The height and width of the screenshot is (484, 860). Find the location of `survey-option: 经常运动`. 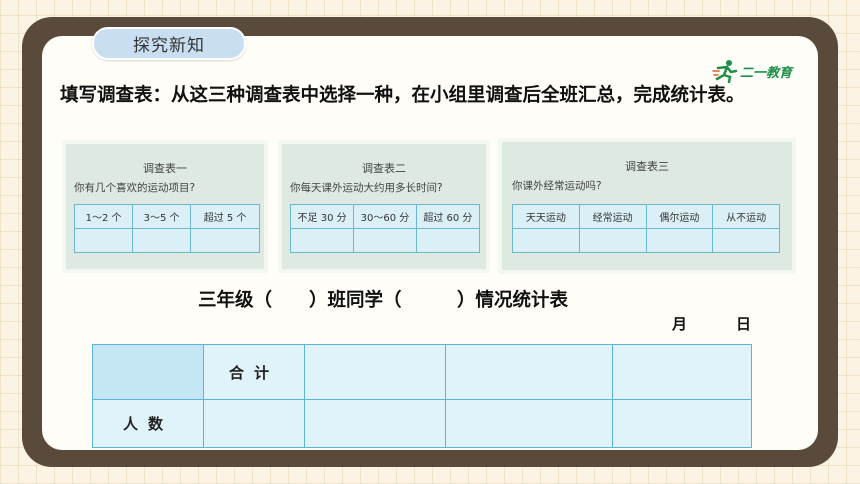

survey-option: 经常运动 is located at coordinates (612, 216).